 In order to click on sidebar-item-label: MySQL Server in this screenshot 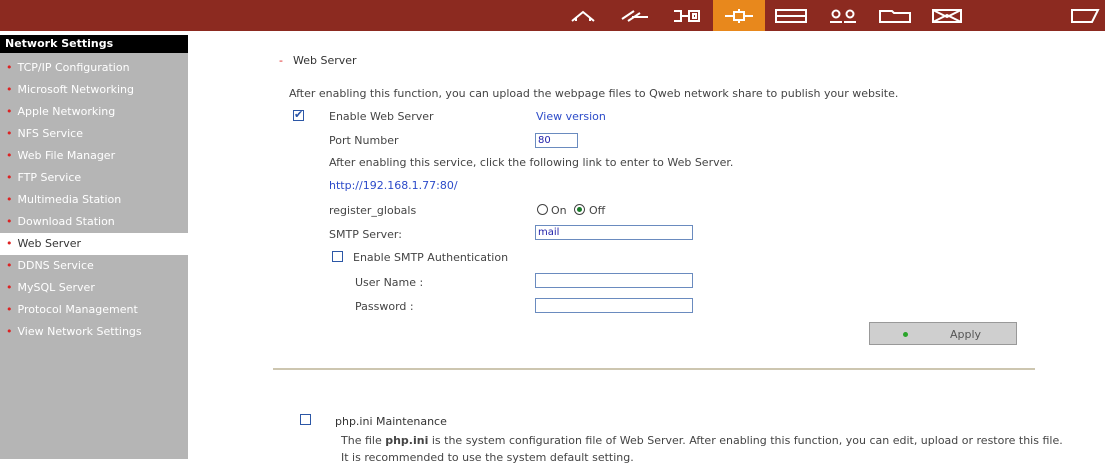, I will do `click(56, 287)`.